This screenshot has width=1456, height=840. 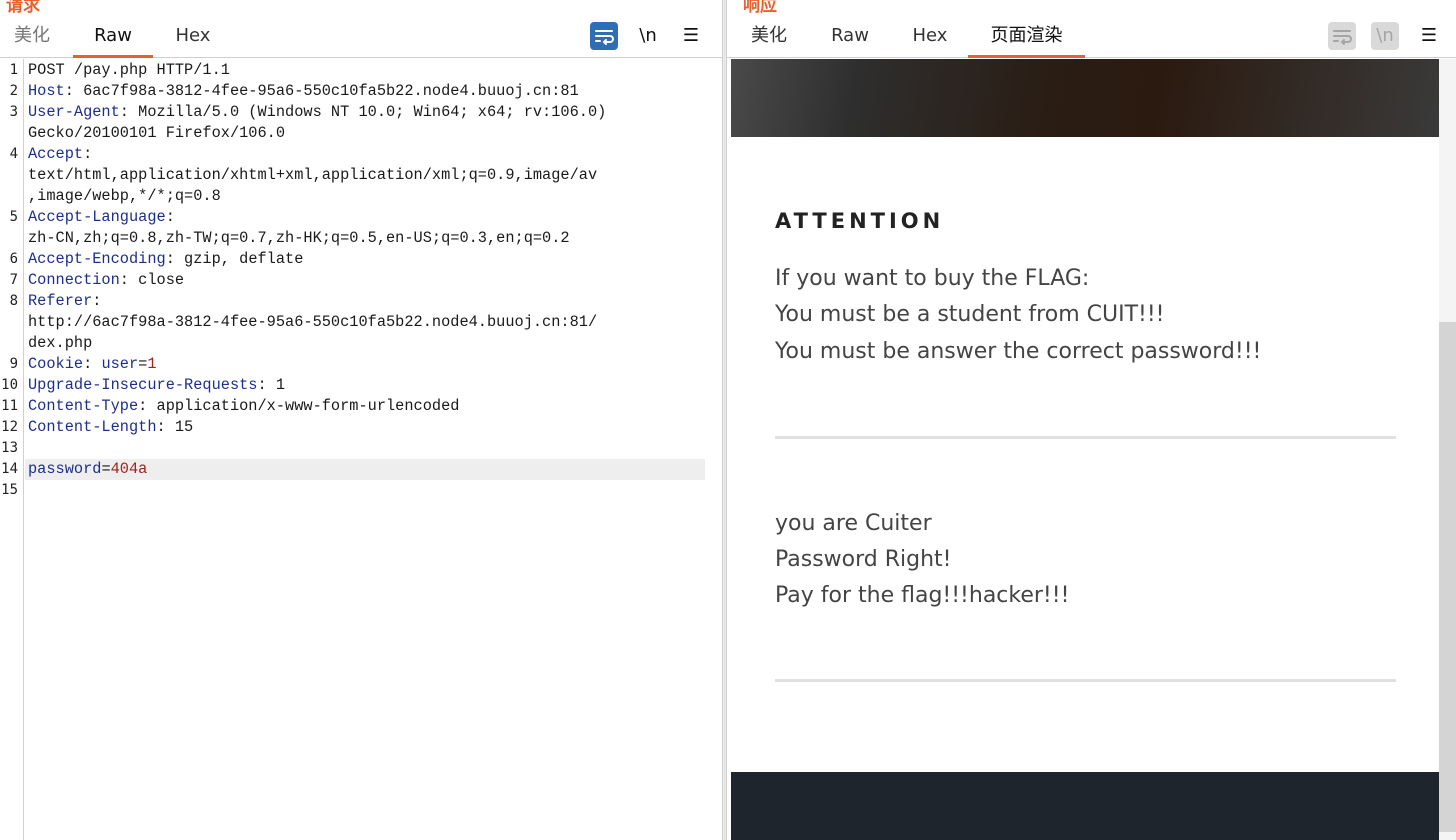 I want to click on code-line: Referer:, so click(x=65, y=301).